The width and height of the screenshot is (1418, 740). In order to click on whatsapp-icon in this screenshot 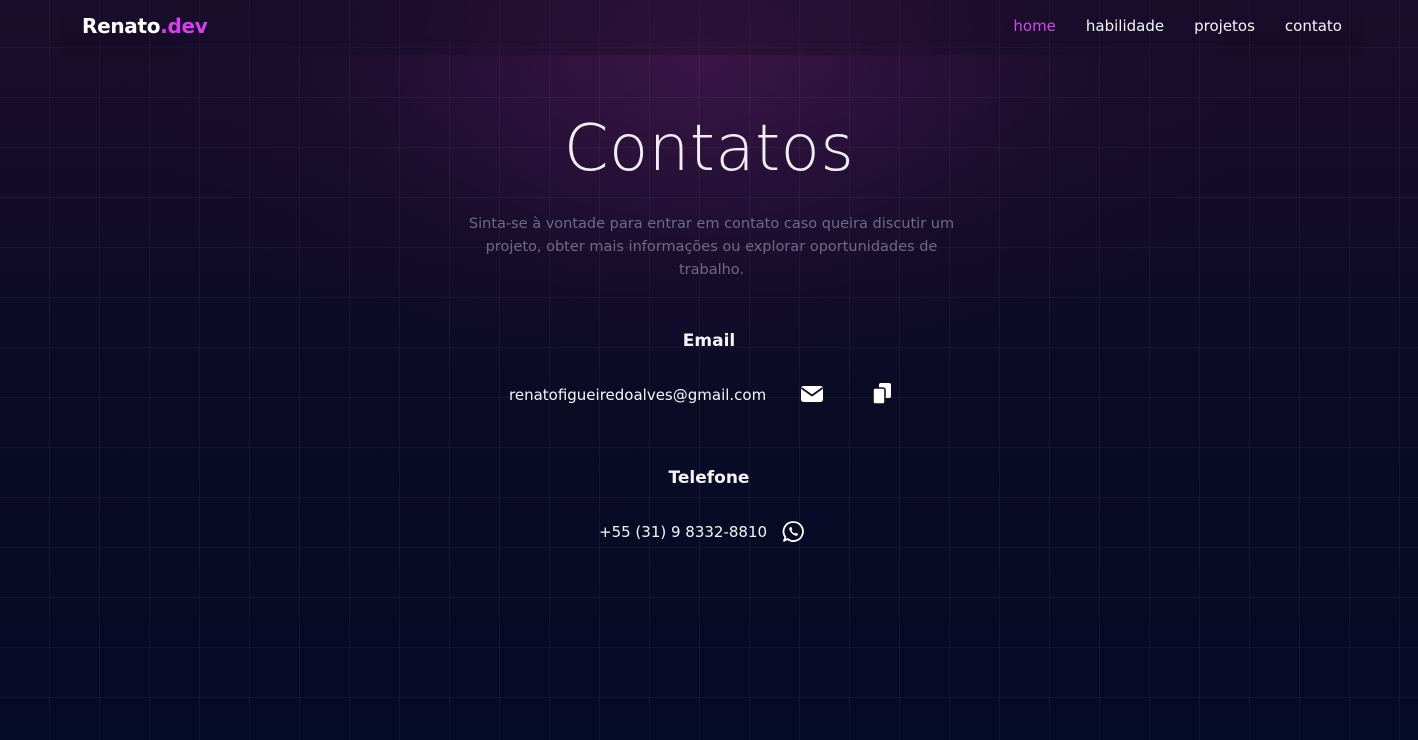, I will do `click(793, 531)`.